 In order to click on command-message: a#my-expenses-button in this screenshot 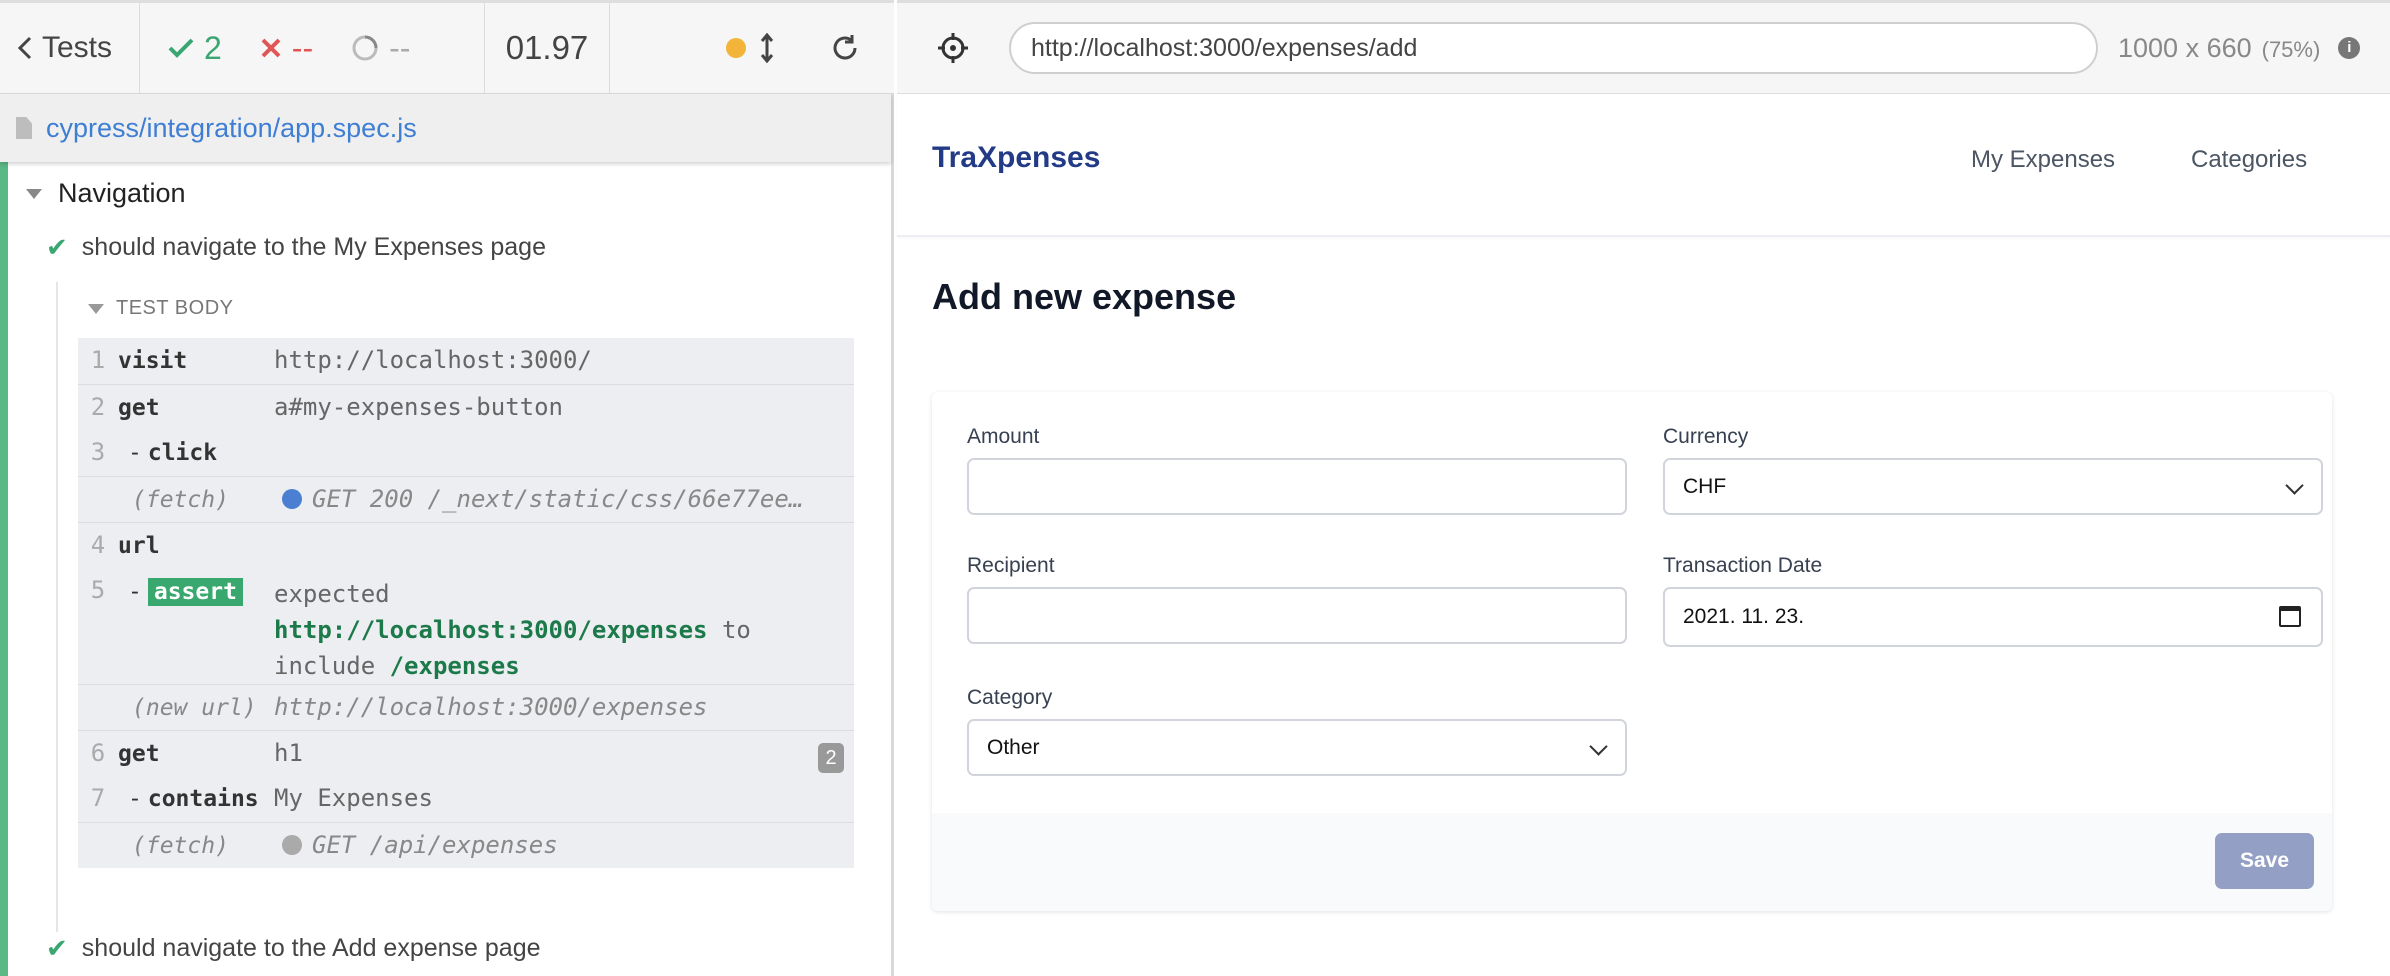, I will do `click(418, 407)`.